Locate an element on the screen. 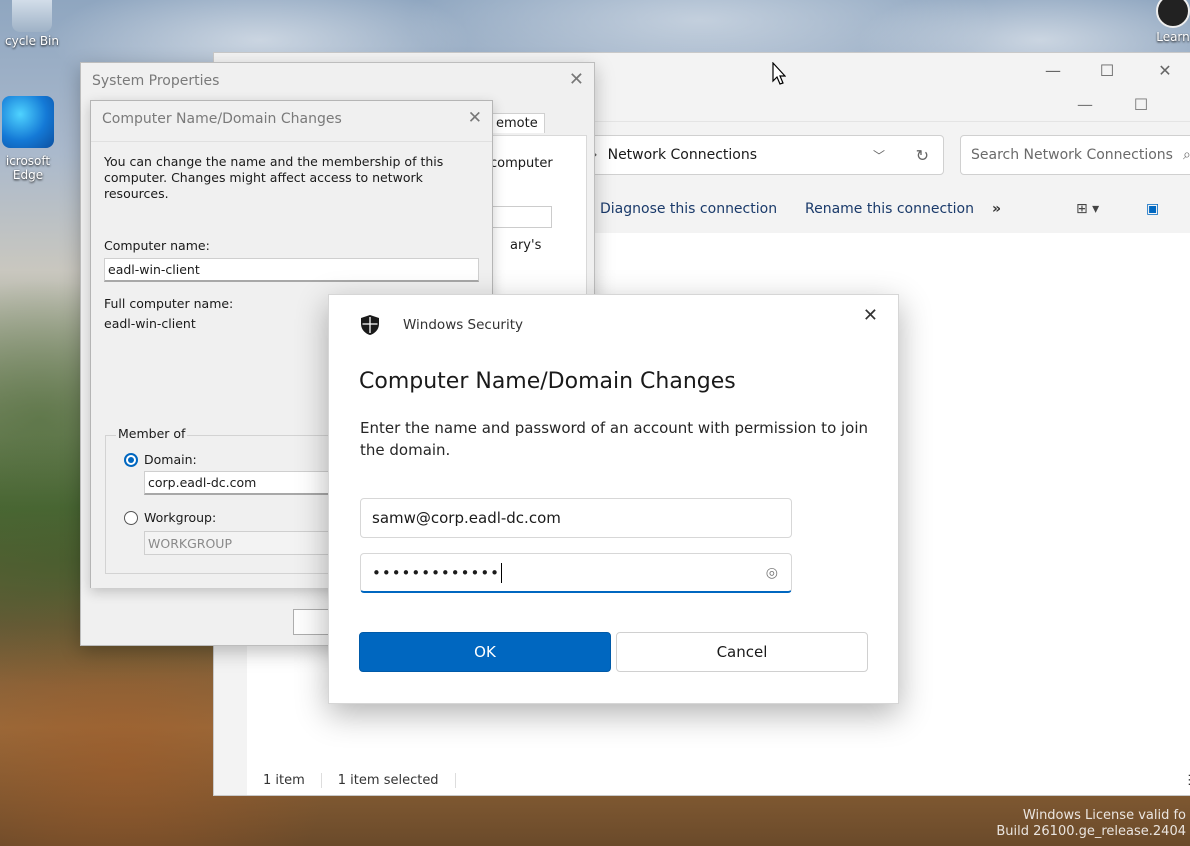 The width and height of the screenshot is (1190, 846). dialog-header: Windows Security is located at coordinates (442, 325).